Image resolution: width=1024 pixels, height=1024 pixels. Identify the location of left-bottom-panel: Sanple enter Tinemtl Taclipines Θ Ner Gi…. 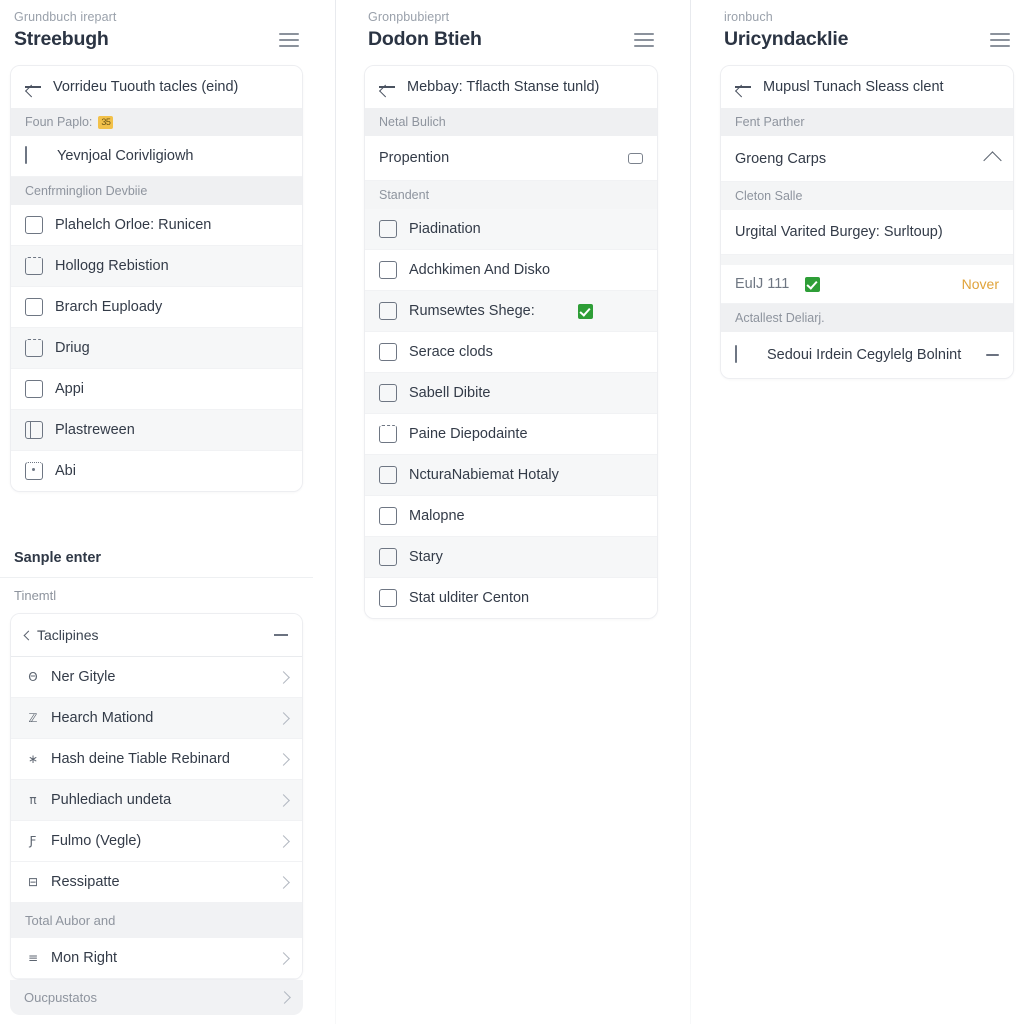
(156, 775).